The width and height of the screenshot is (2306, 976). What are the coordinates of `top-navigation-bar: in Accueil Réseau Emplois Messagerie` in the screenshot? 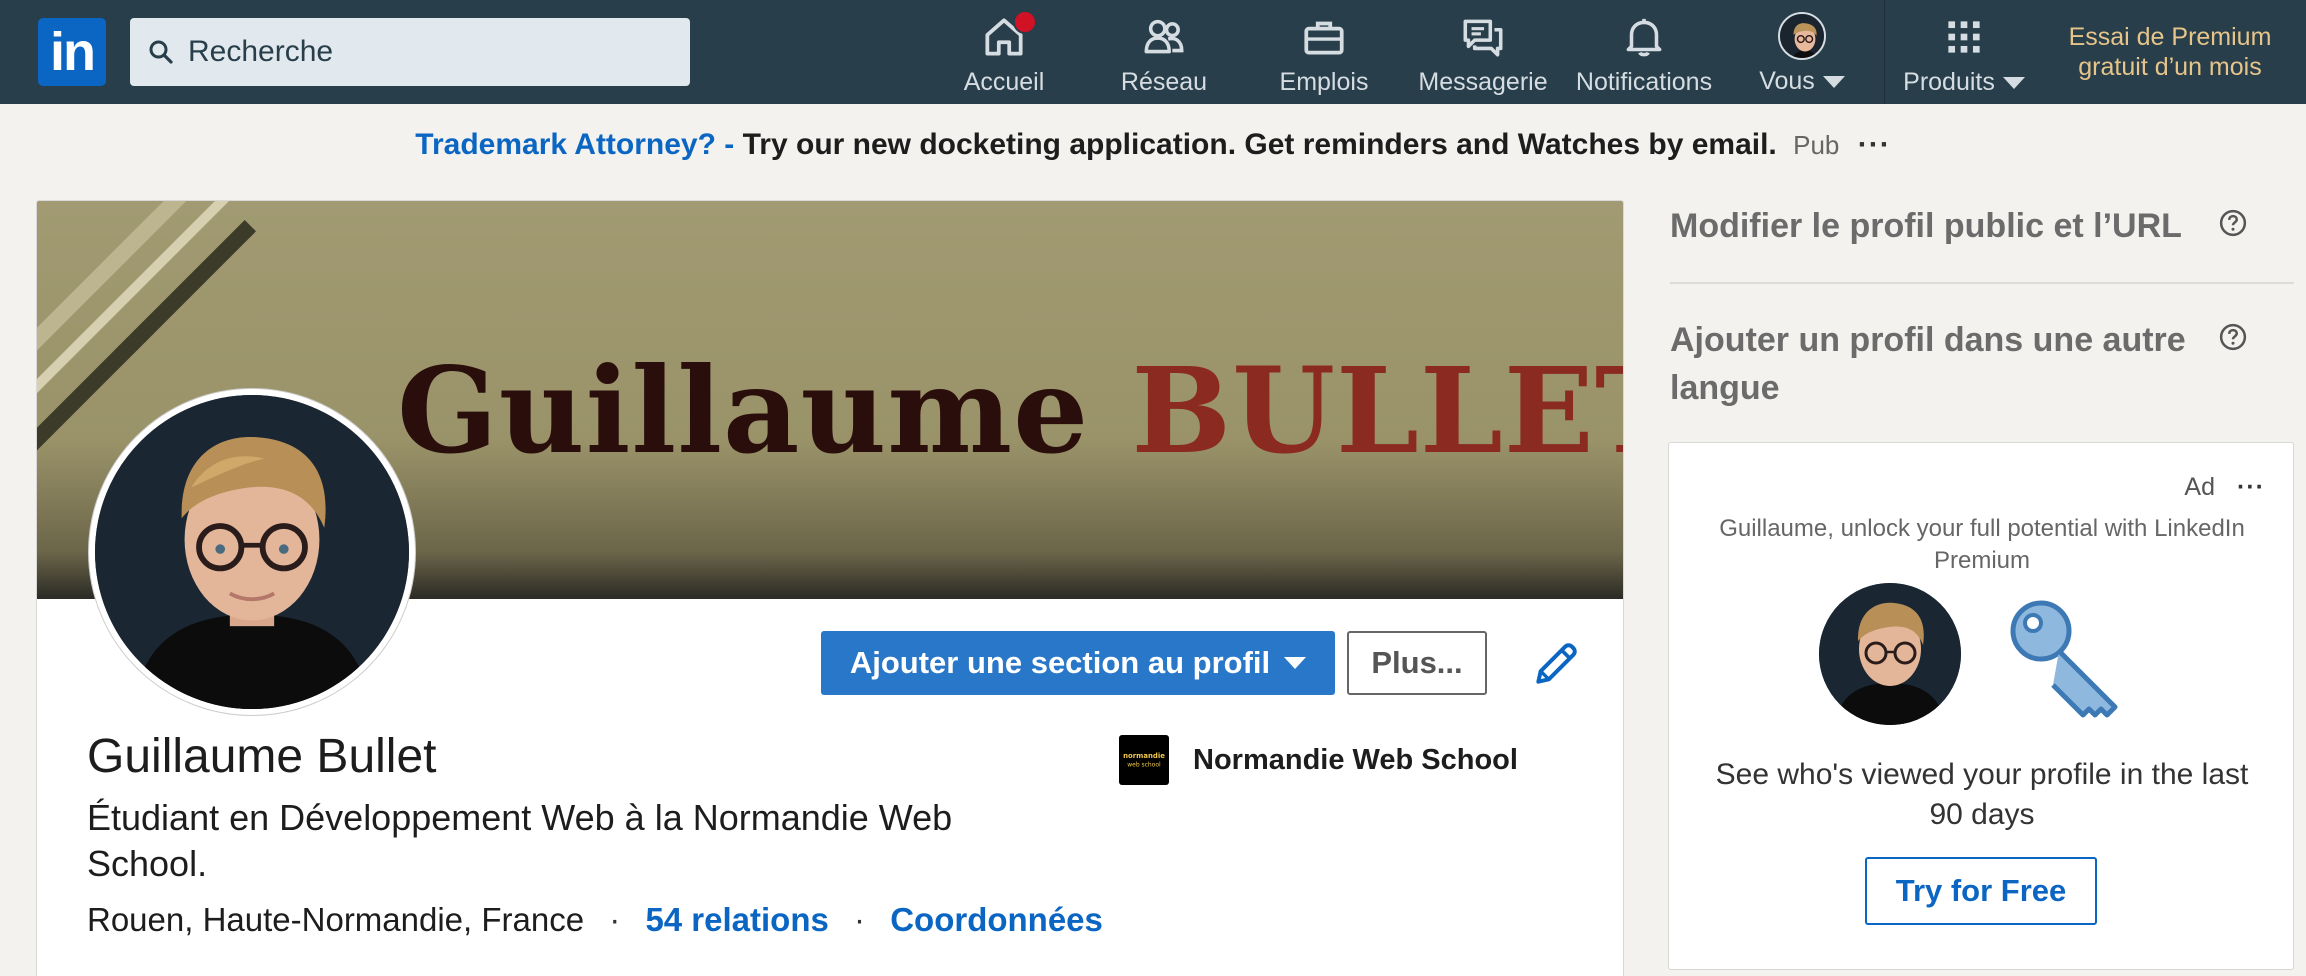 It's located at (1153, 52).